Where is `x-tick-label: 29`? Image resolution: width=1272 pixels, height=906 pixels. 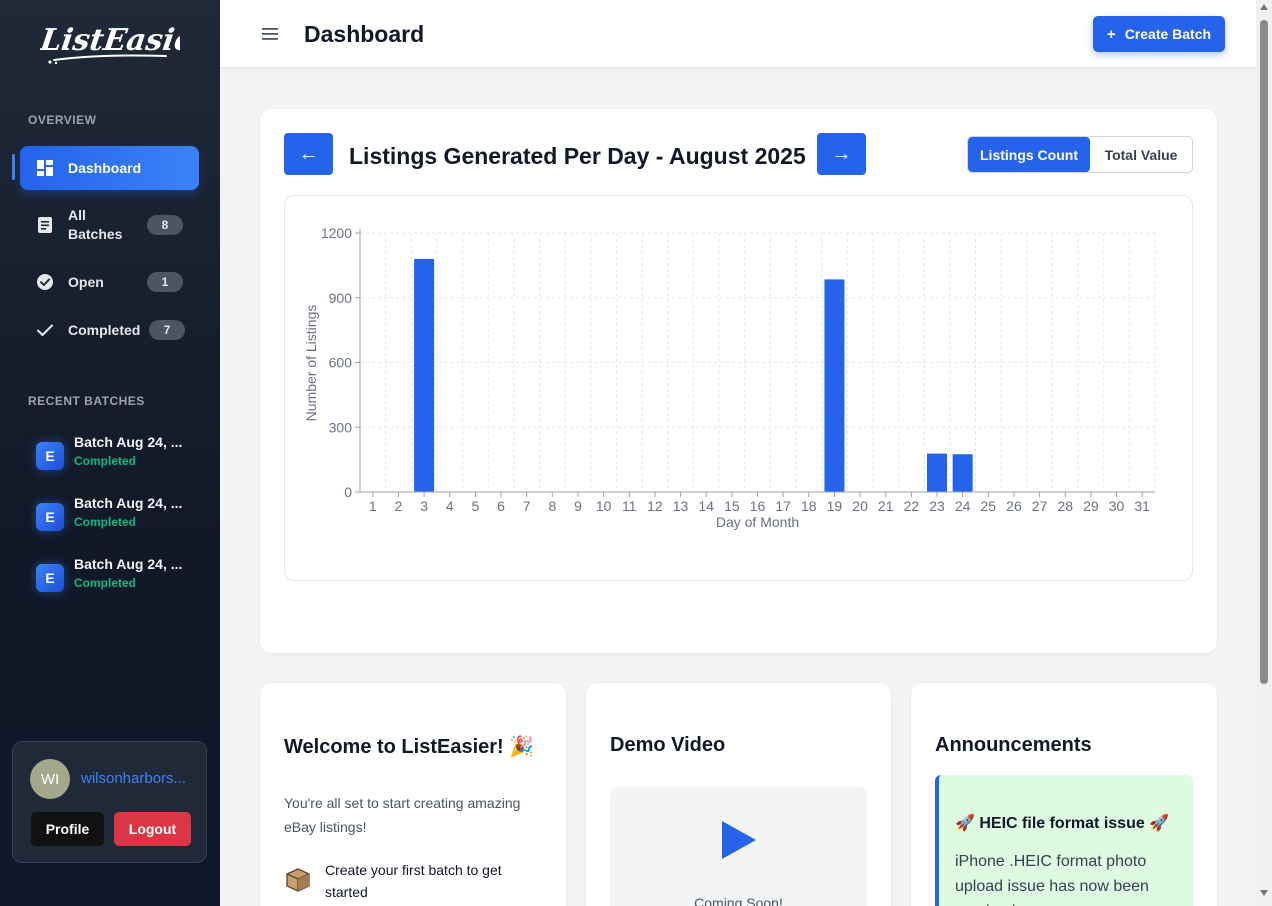
x-tick-label: 29 is located at coordinates (1091, 506).